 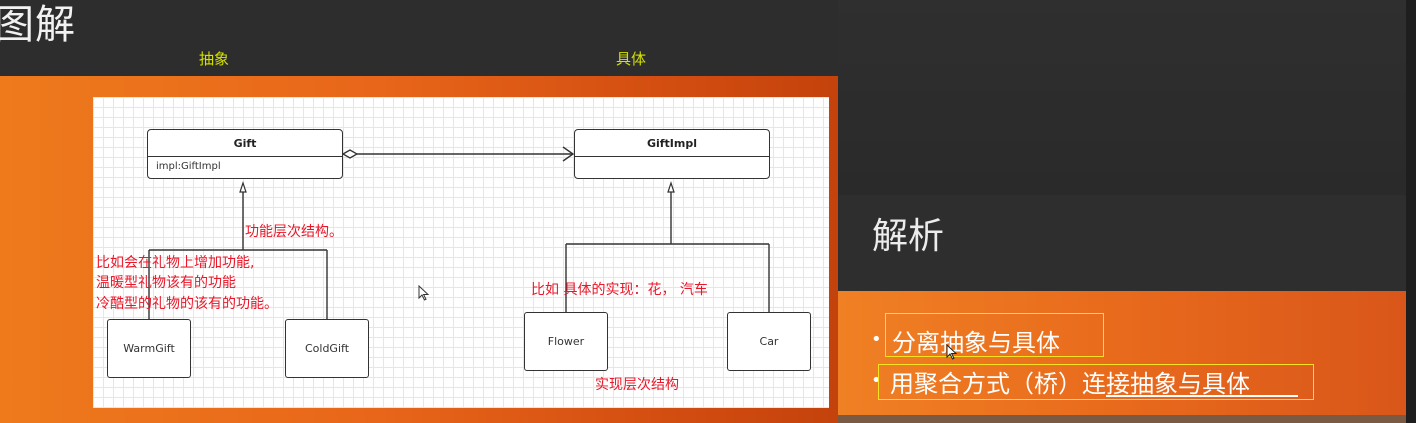 I want to click on slide-title: 图解, so click(x=38, y=25).